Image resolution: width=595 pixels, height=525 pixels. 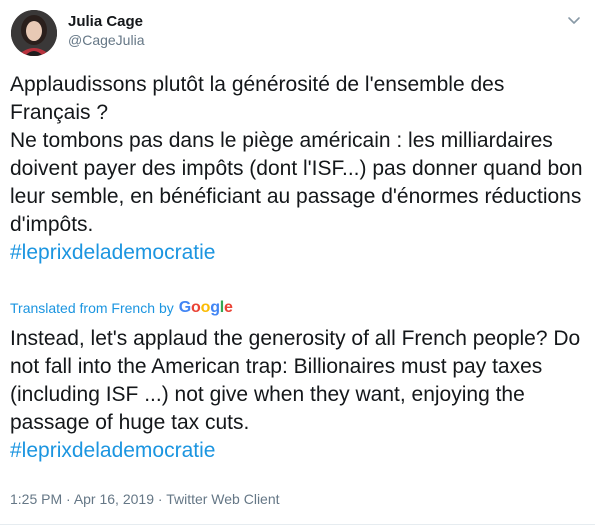 I want to click on tweet-time: 1:25 PM, so click(x=36, y=499).